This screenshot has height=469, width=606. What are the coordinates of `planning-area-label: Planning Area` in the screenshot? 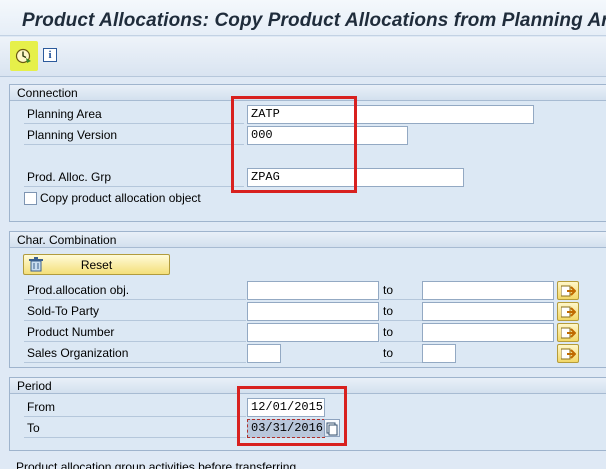 It's located at (134, 114).